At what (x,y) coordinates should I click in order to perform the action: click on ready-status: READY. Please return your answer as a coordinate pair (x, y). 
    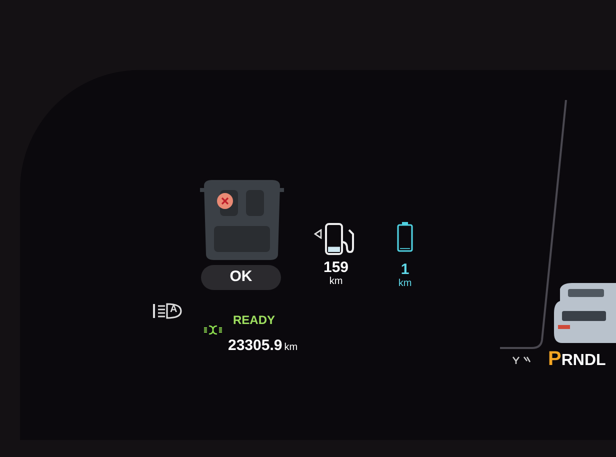
    Looking at the image, I should click on (254, 320).